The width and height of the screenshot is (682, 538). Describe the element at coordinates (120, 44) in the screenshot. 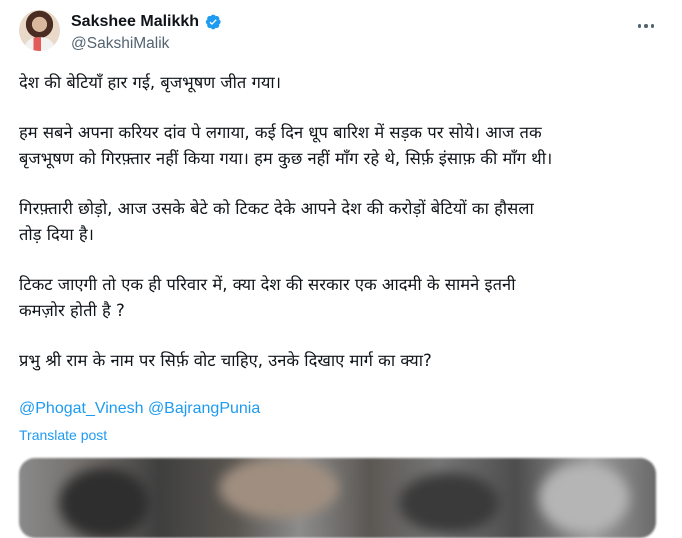

I see `user-handle: @SakshiMalik` at that location.